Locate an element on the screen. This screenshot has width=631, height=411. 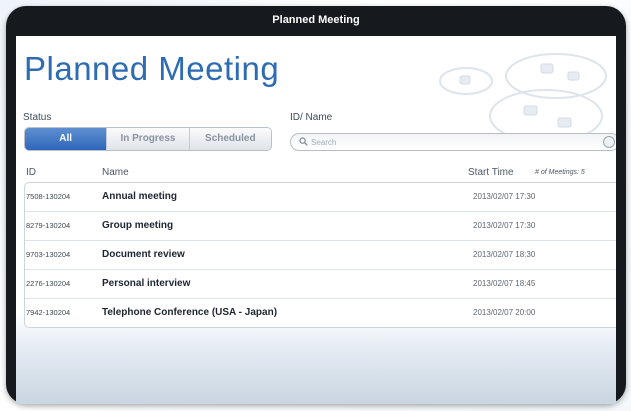
search-input is located at coordinates (451, 142).